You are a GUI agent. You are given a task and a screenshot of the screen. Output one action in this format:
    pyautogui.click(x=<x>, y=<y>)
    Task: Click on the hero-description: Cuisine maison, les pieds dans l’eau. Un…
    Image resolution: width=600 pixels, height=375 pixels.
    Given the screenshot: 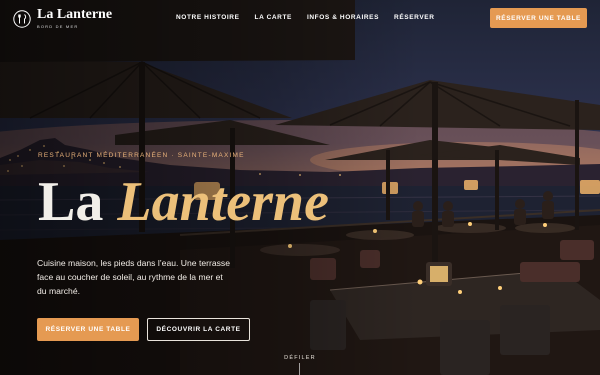 What is the action you would take?
    pyautogui.click(x=133, y=277)
    